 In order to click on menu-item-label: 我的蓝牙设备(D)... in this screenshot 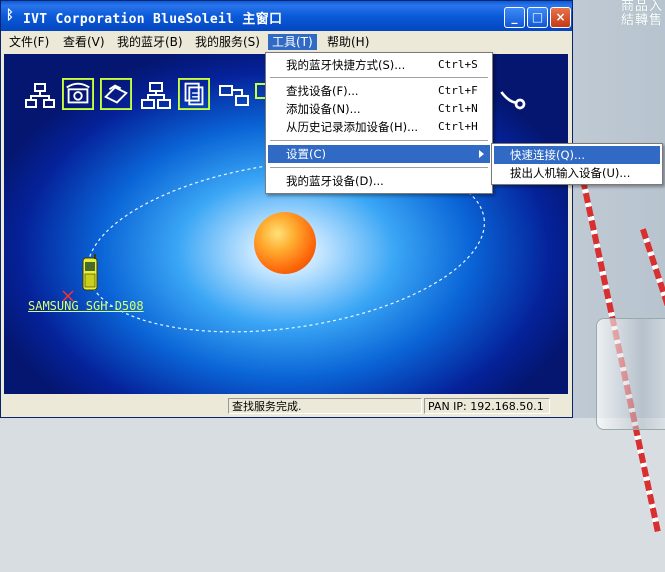, I will do `click(335, 181)`.